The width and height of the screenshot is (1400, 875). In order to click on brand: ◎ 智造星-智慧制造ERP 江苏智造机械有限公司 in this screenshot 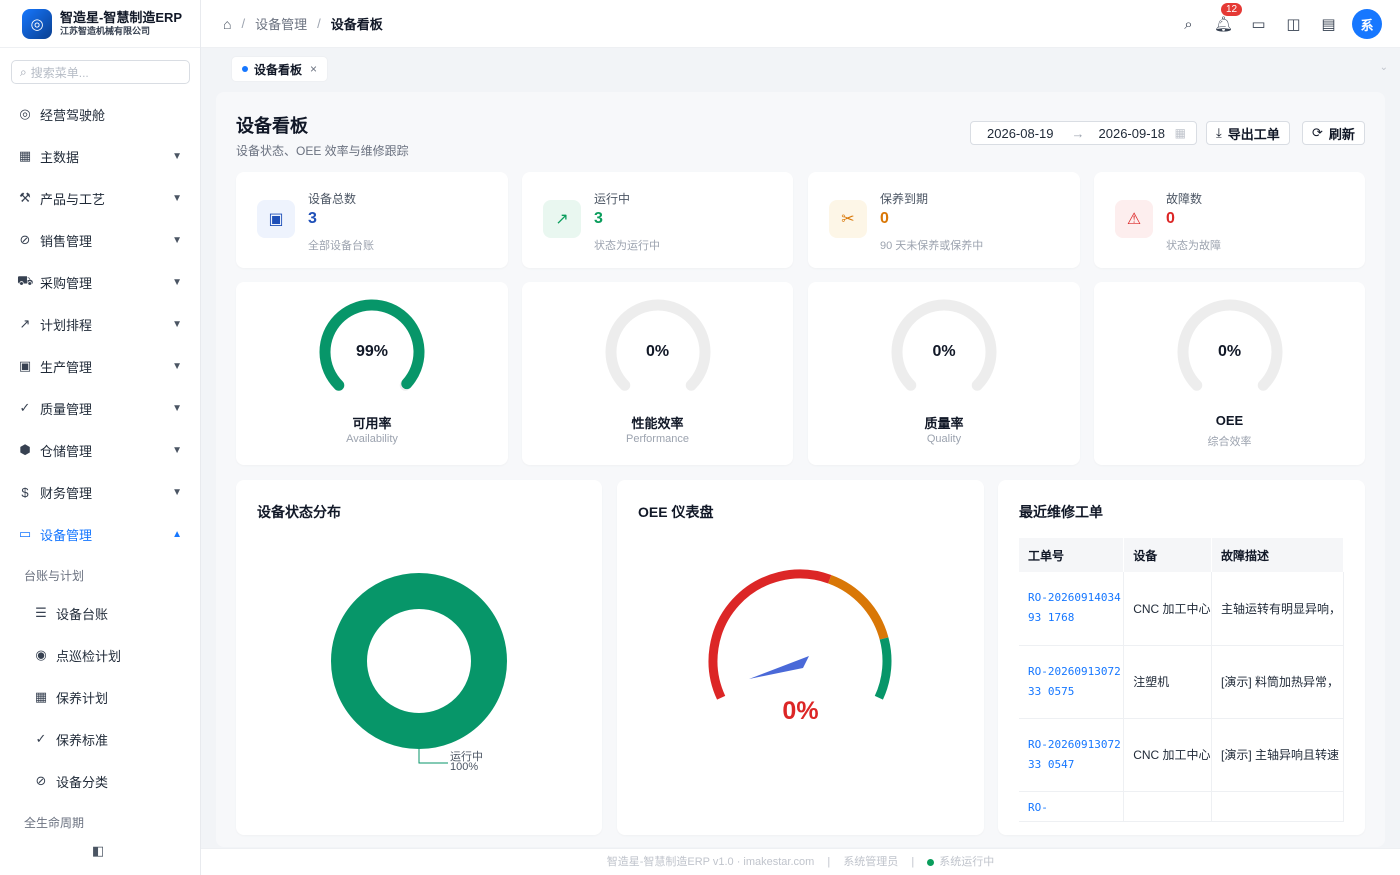, I will do `click(100, 24)`.